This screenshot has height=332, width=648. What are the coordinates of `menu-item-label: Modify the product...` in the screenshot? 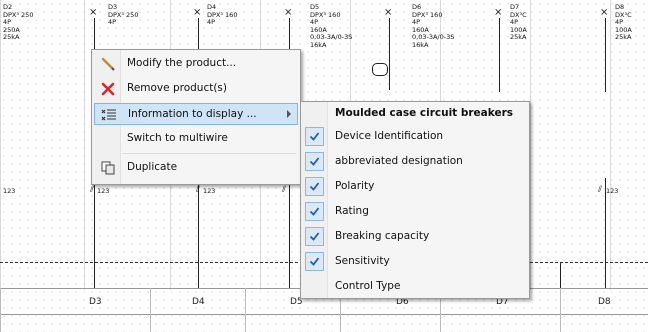 It's located at (182, 63).